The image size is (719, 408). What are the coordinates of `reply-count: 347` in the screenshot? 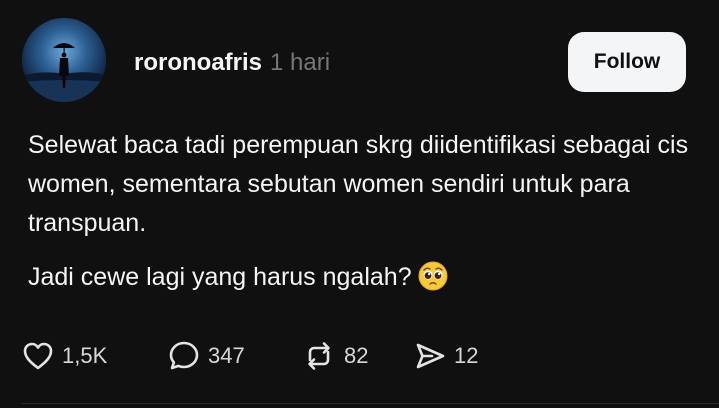 It's located at (226, 355).